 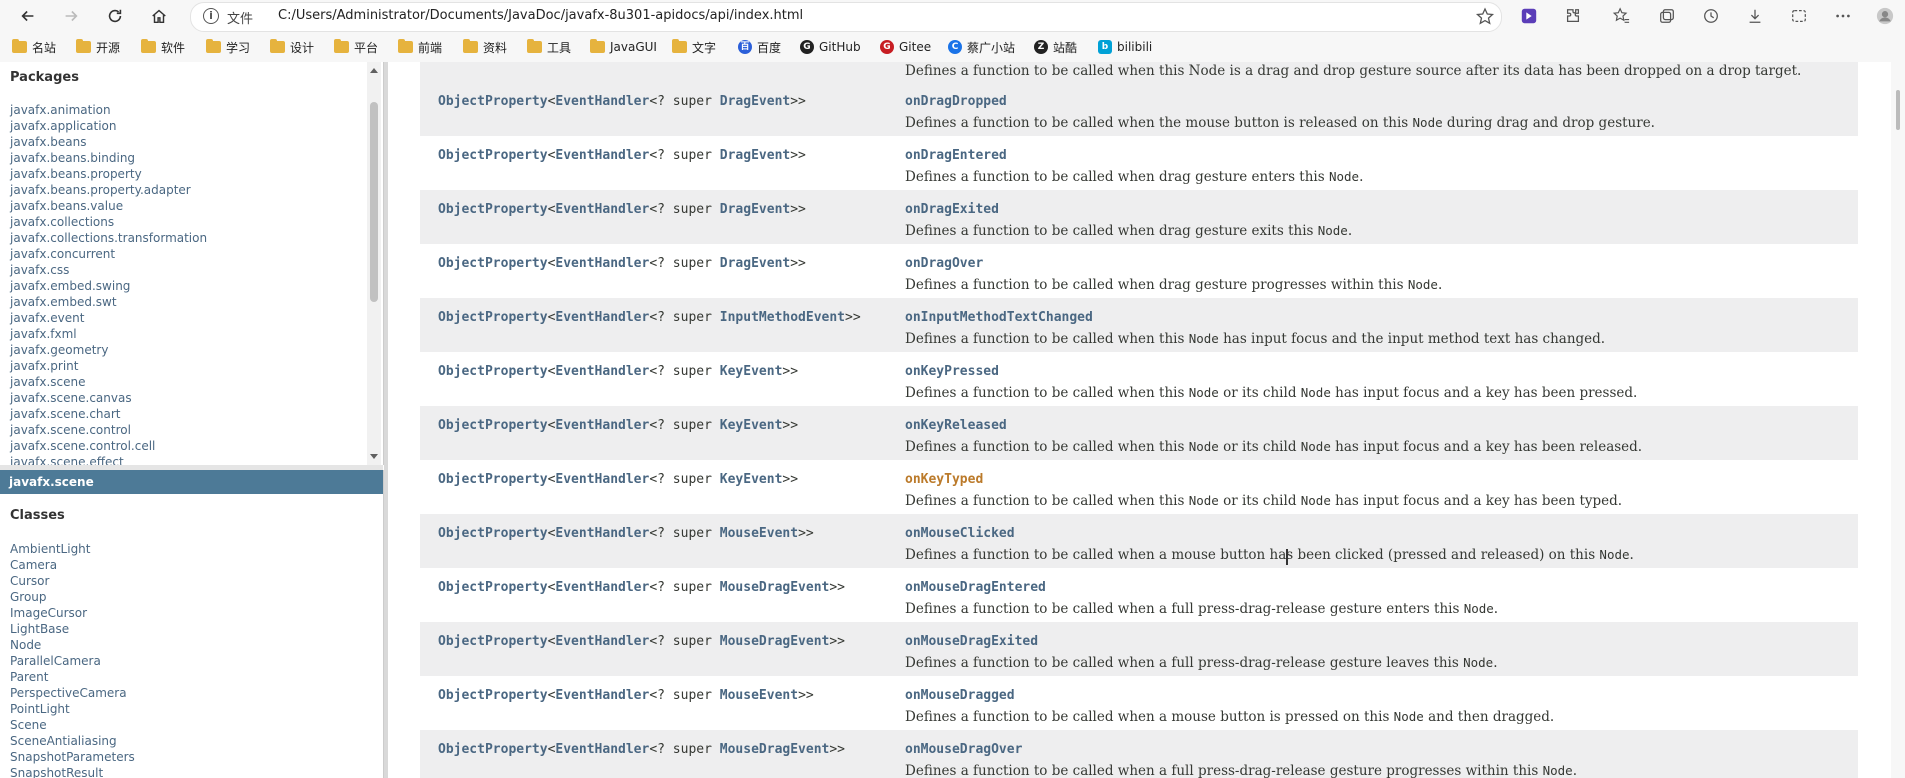 What do you see at coordinates (356, 47) in the screenshot?
I see `bookmark-folder: 平台` at bounding box center [356, 47].